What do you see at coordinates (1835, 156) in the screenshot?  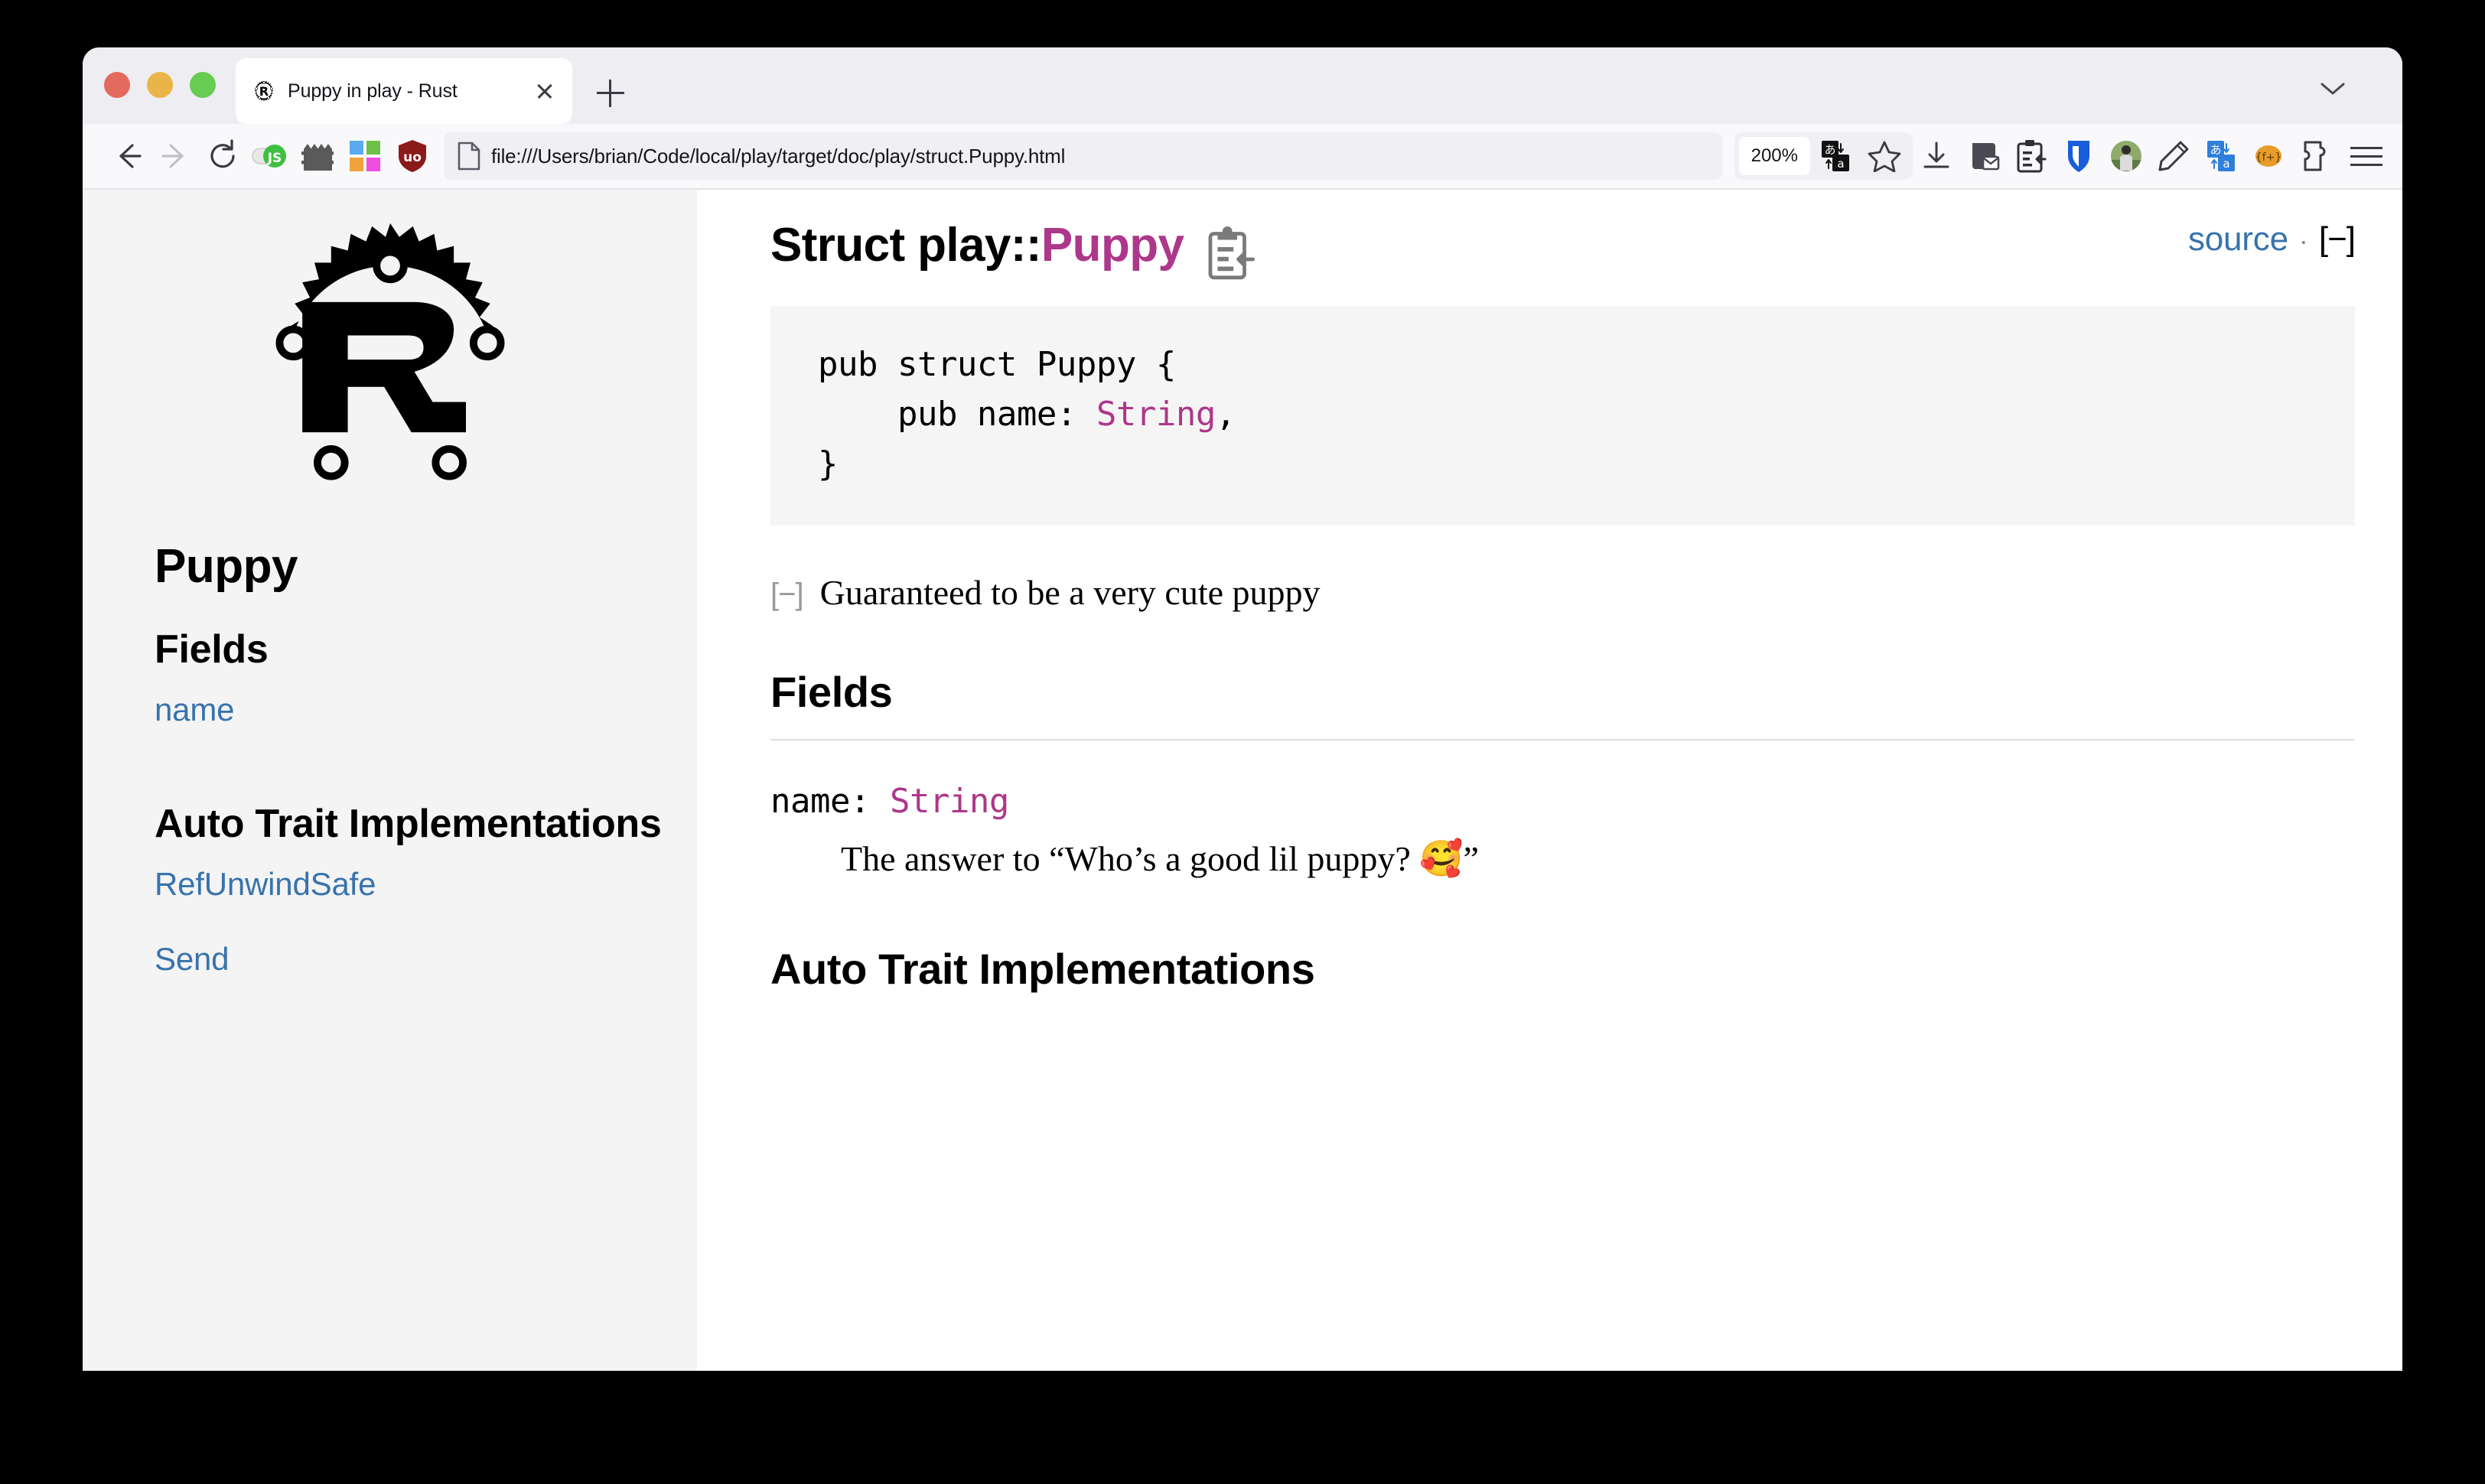 I see `translate-icon: あ a` at bounding box center [1835, 156].